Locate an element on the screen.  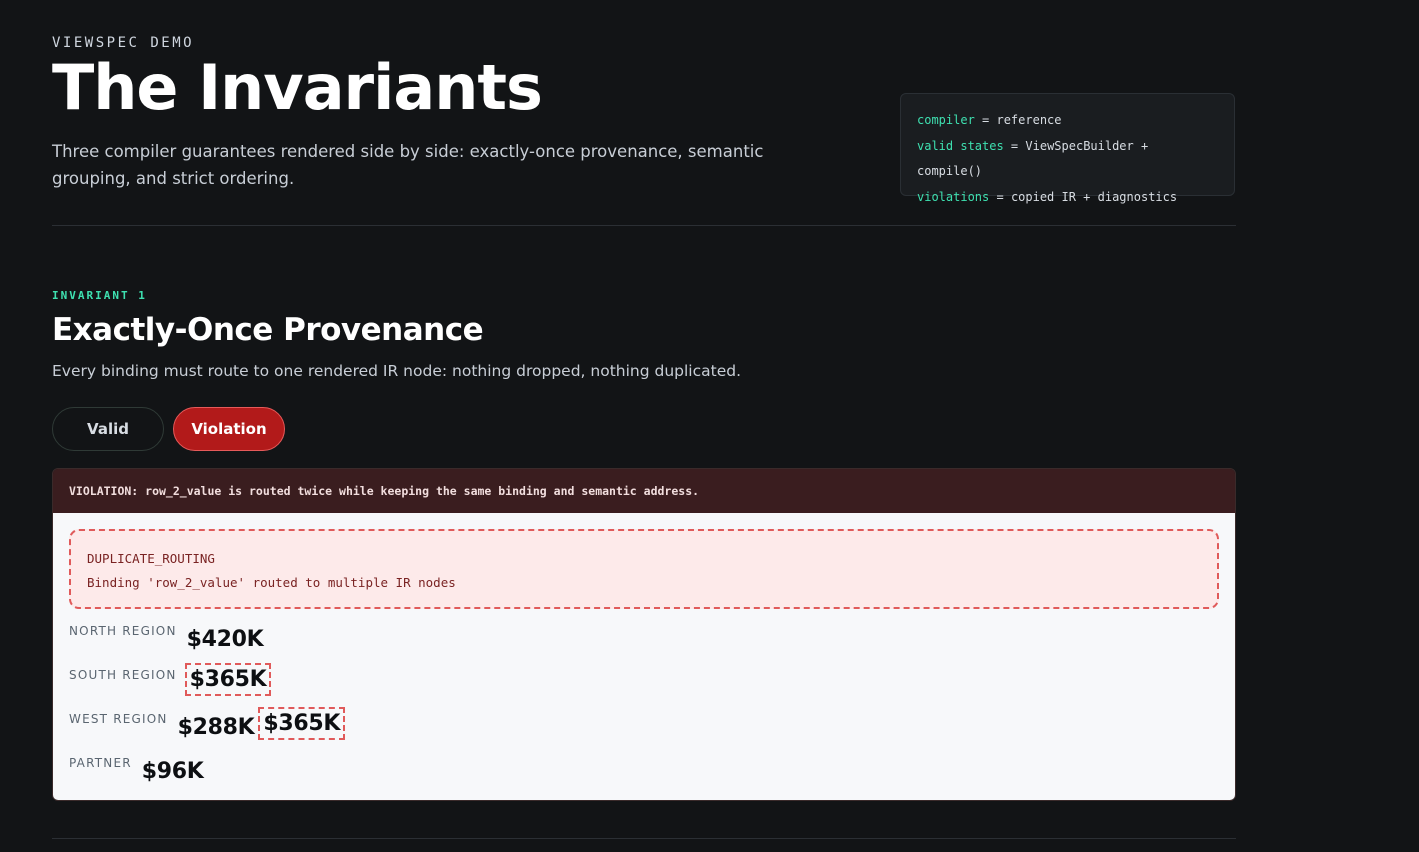
metric-label: WEST REGION is located at coordinates (118, 719).